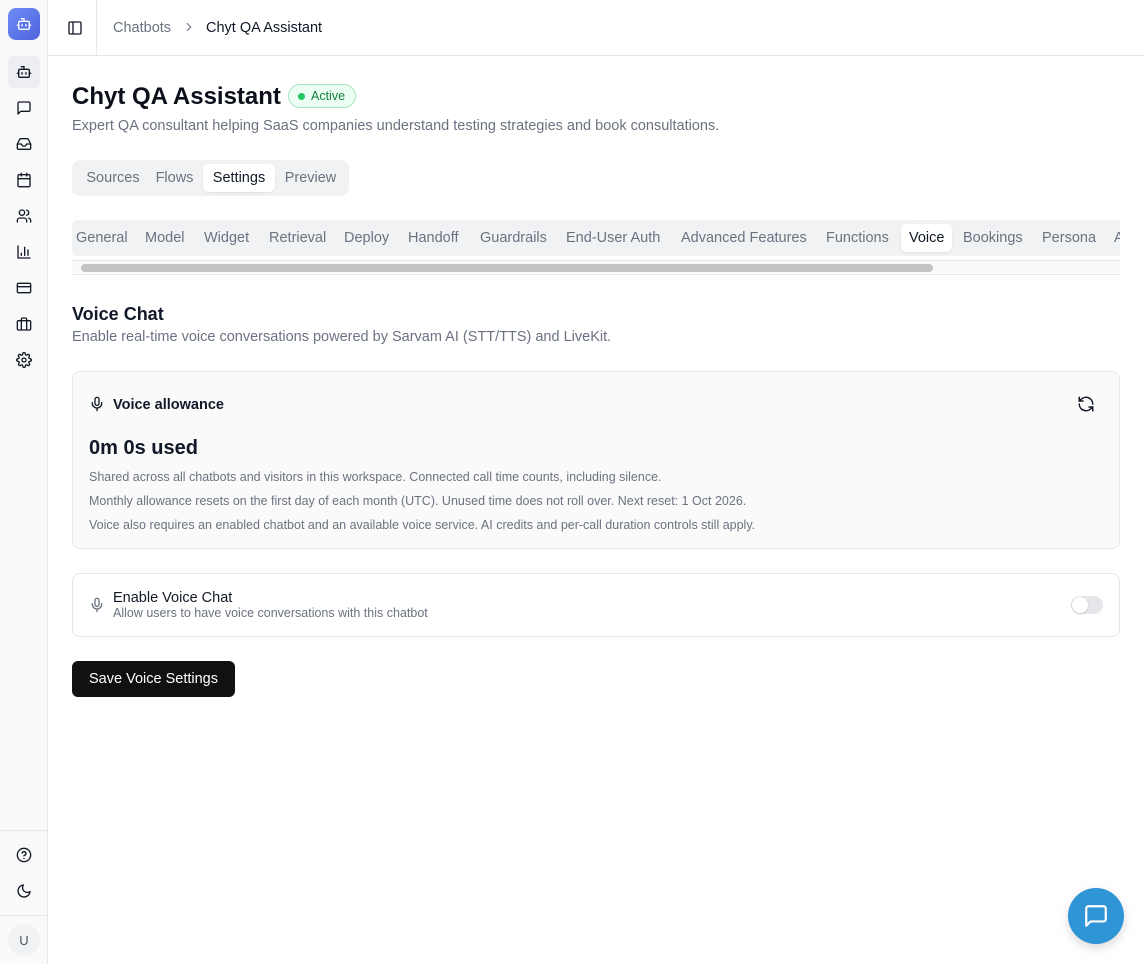 Image resolution: width=1144 pixels, height=964 pixels. I want to click on avatar-initial: U, so click(24, 940).